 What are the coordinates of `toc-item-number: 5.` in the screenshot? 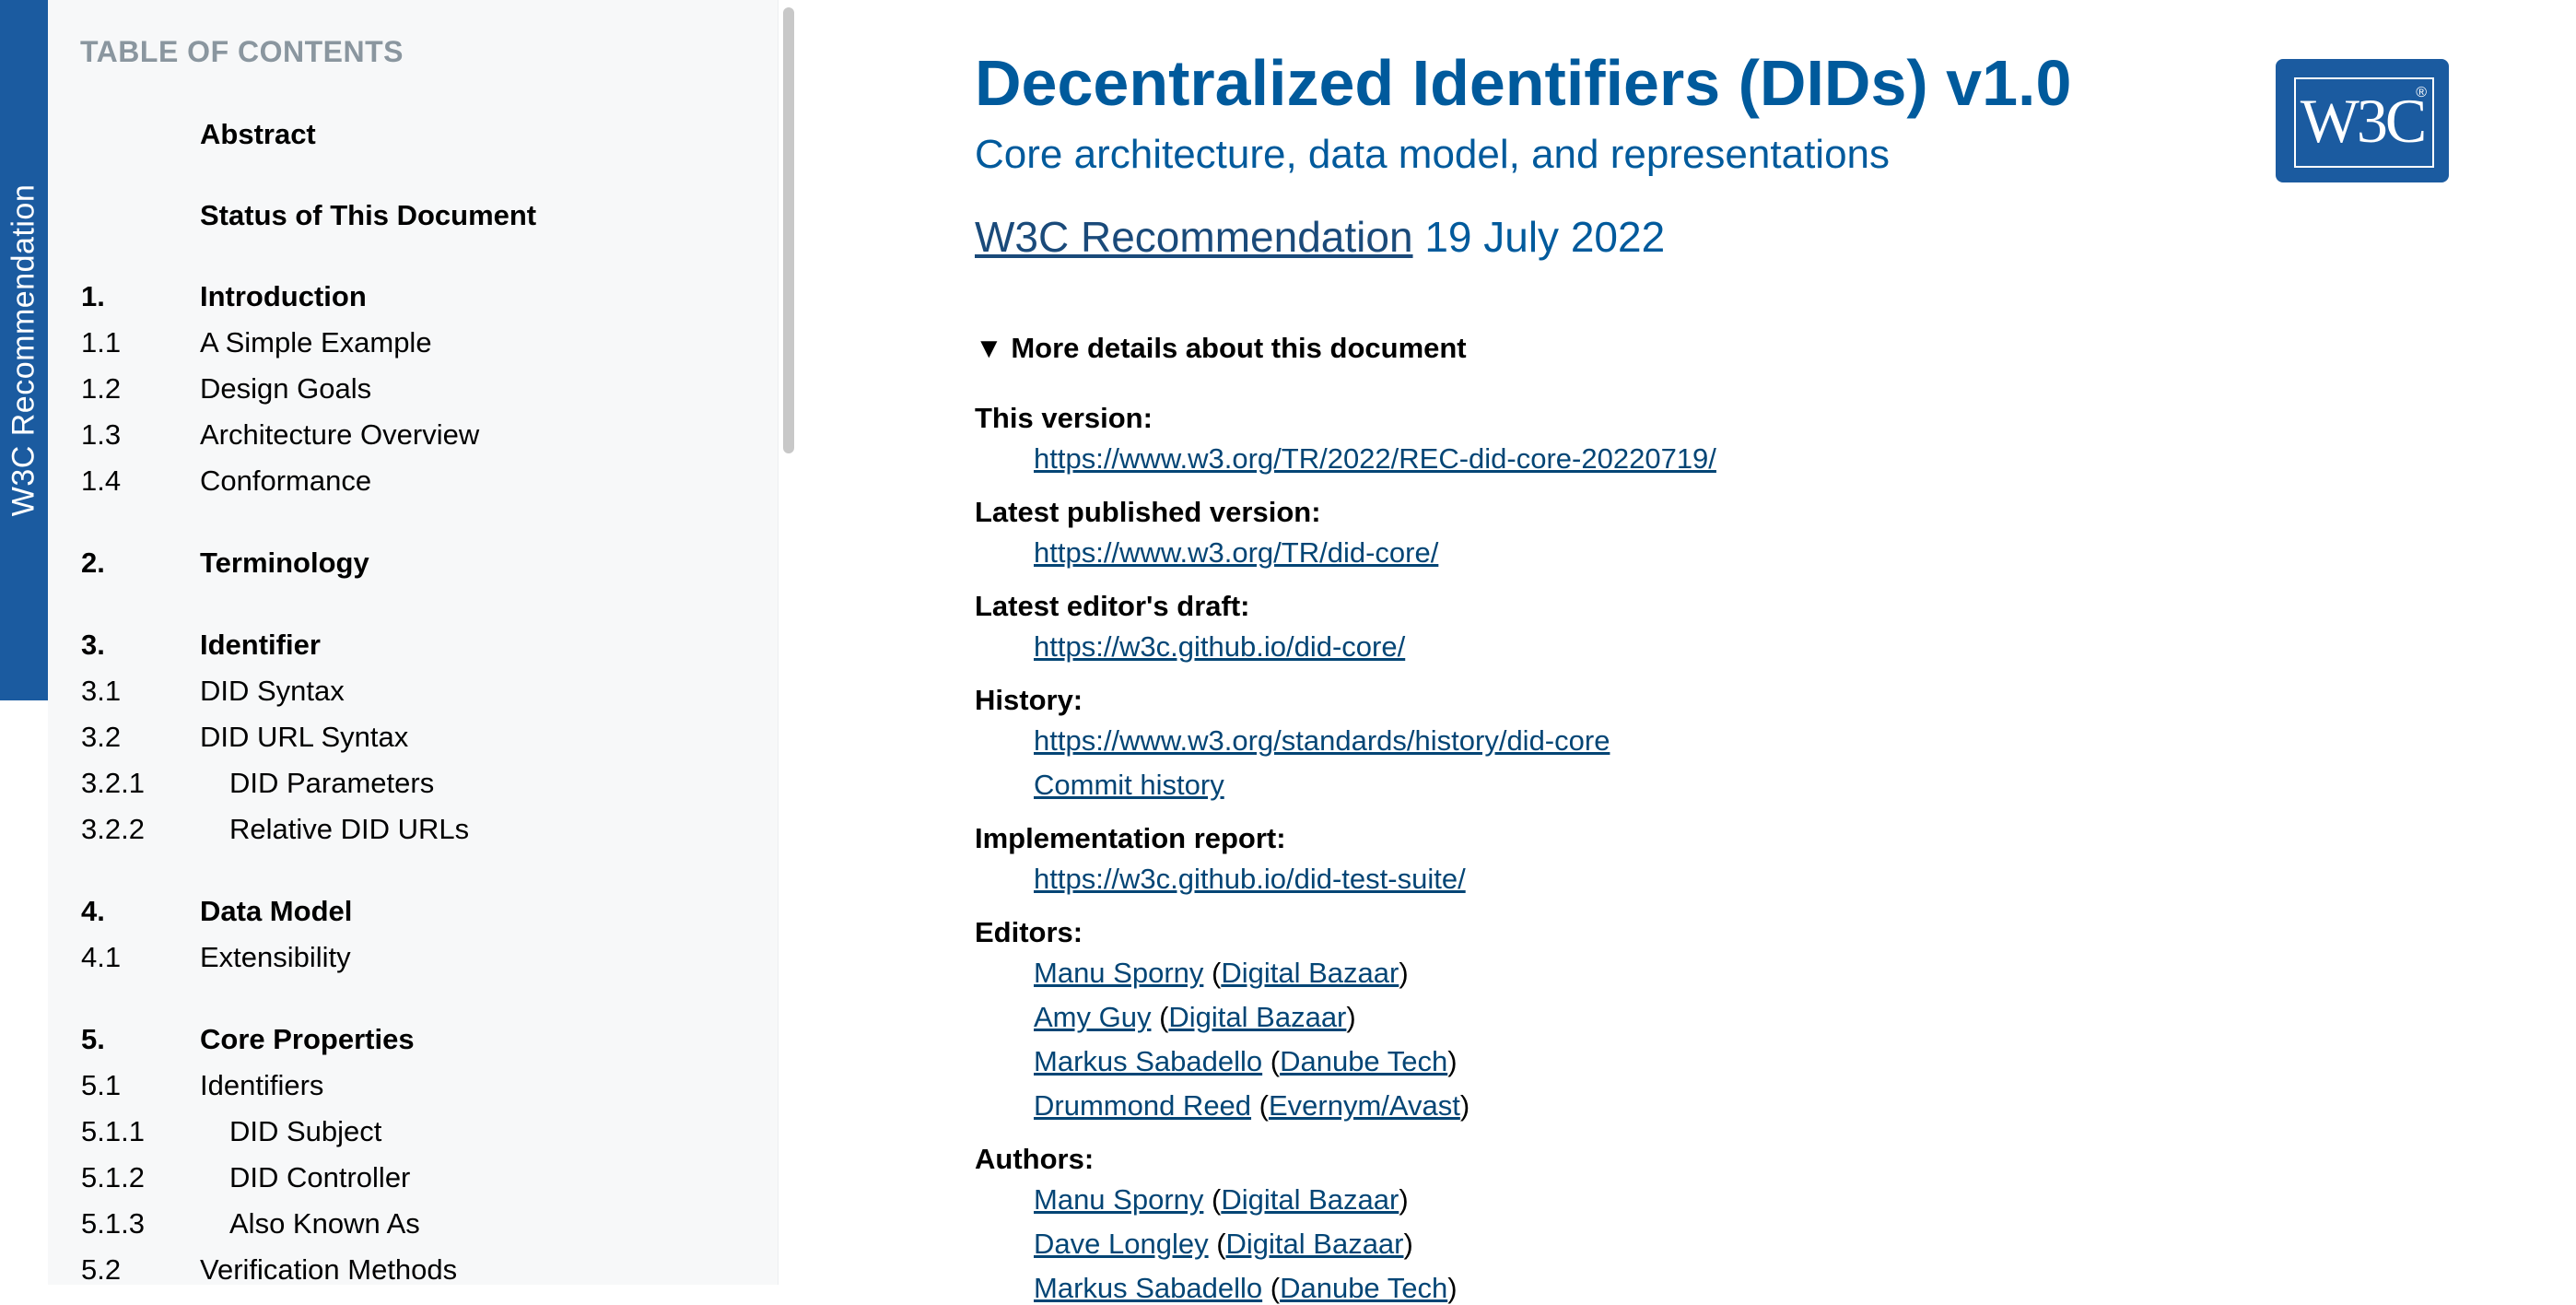 It's located at (93, 1039).